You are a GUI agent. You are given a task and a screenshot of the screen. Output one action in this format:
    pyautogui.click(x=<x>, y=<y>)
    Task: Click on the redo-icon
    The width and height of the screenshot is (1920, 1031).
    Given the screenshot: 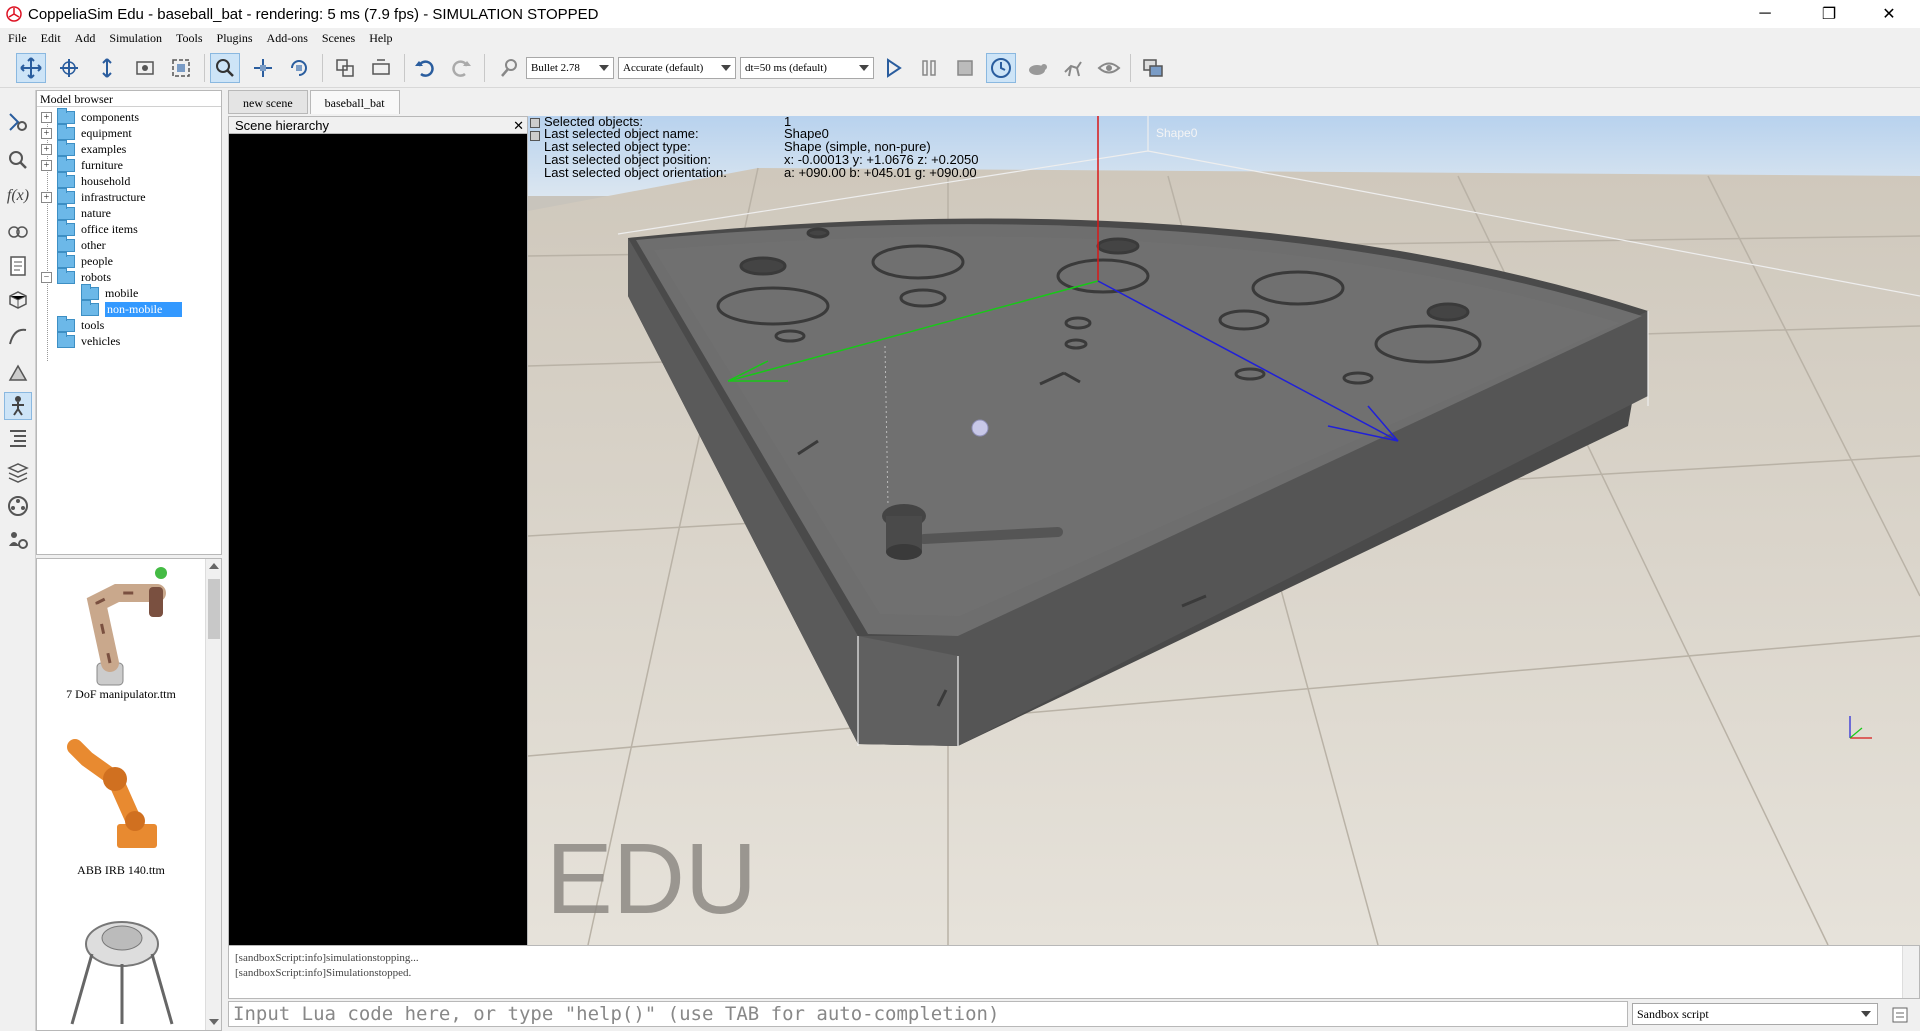 What is the action you would take?
    pyautogui.click(x=461, y=68)
    